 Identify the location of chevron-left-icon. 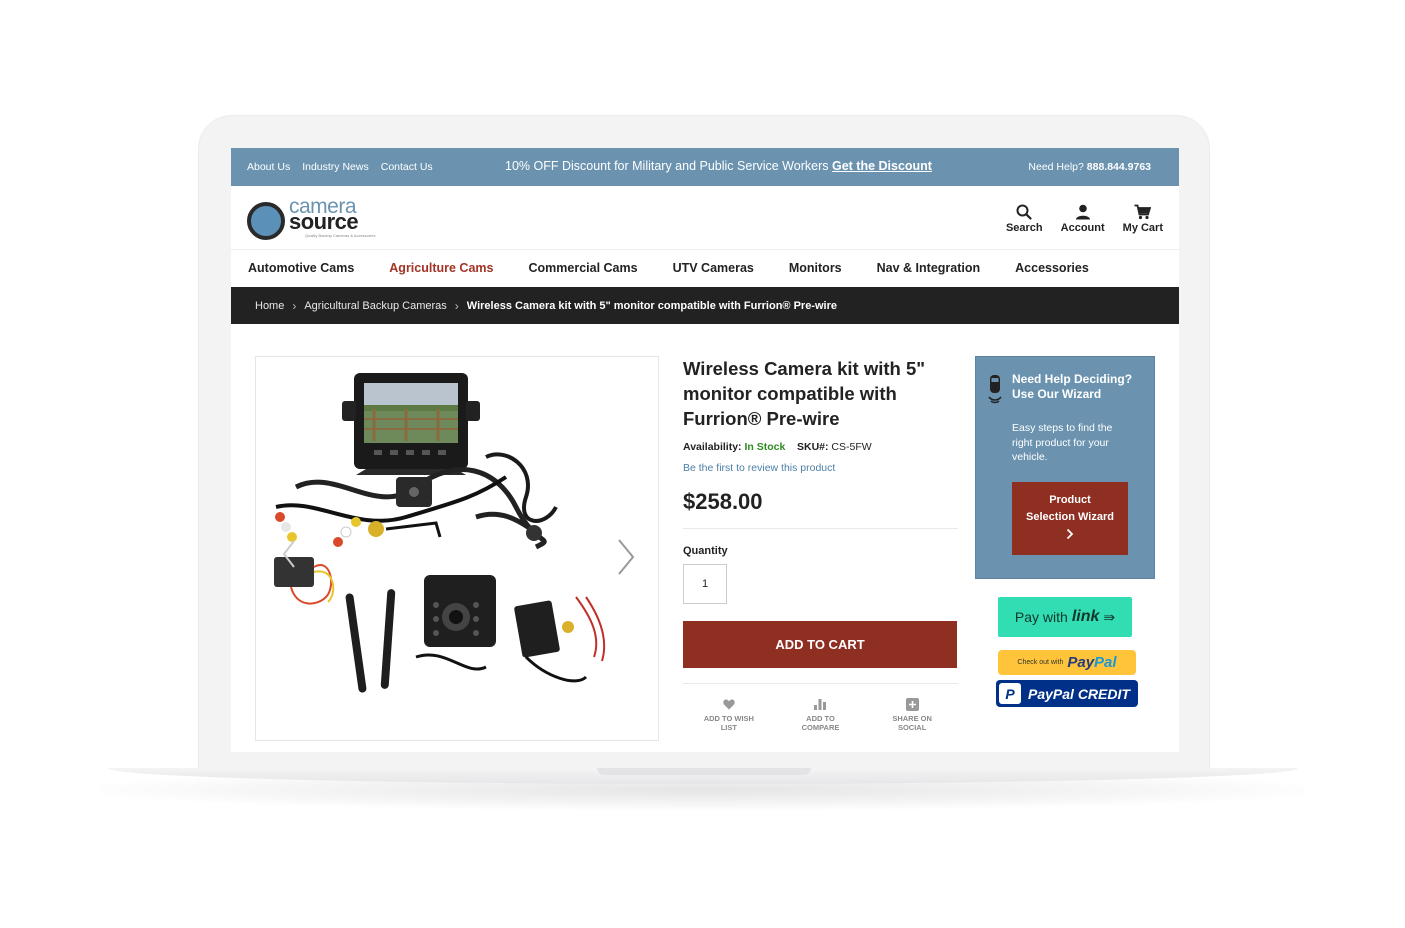
(289, 556).